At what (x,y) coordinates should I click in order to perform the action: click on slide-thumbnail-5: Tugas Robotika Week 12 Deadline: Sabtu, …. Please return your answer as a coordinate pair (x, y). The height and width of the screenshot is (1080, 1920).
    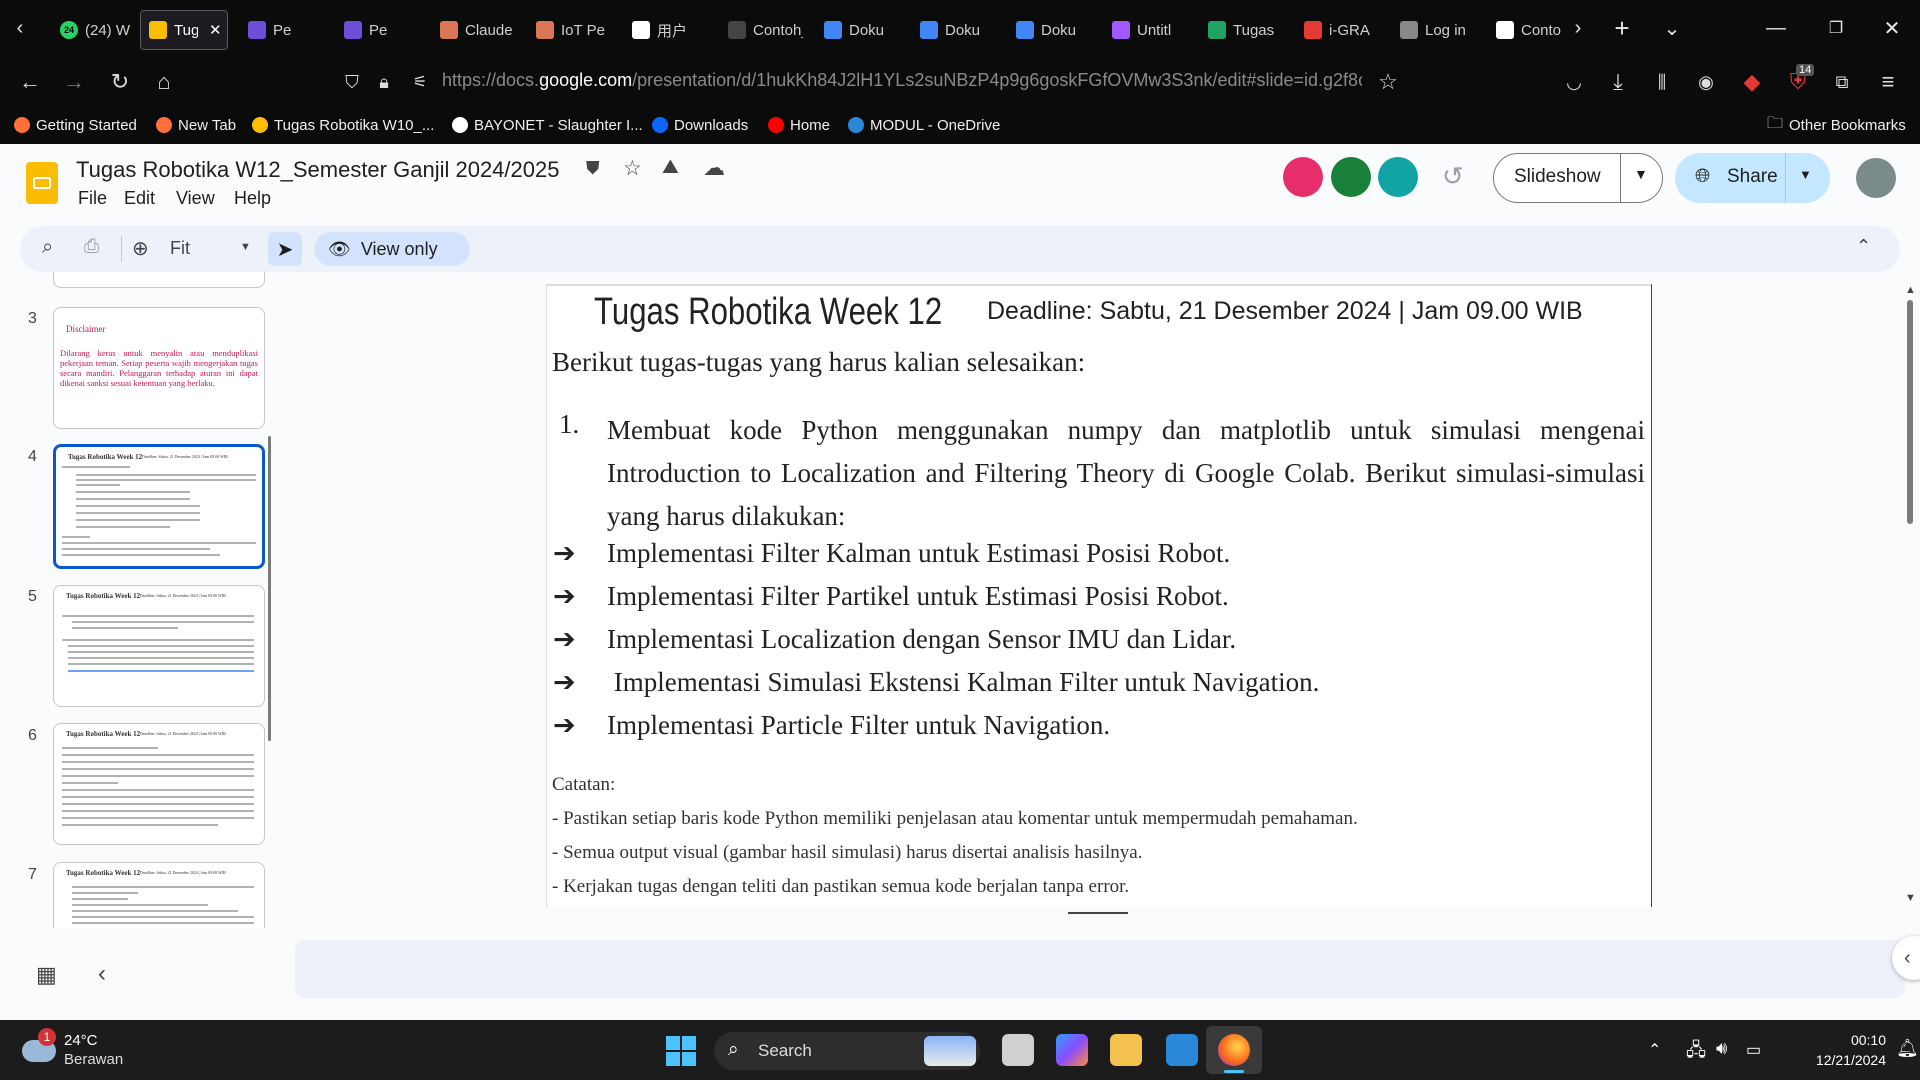
    Looking at the image, I should click on (159, 646).